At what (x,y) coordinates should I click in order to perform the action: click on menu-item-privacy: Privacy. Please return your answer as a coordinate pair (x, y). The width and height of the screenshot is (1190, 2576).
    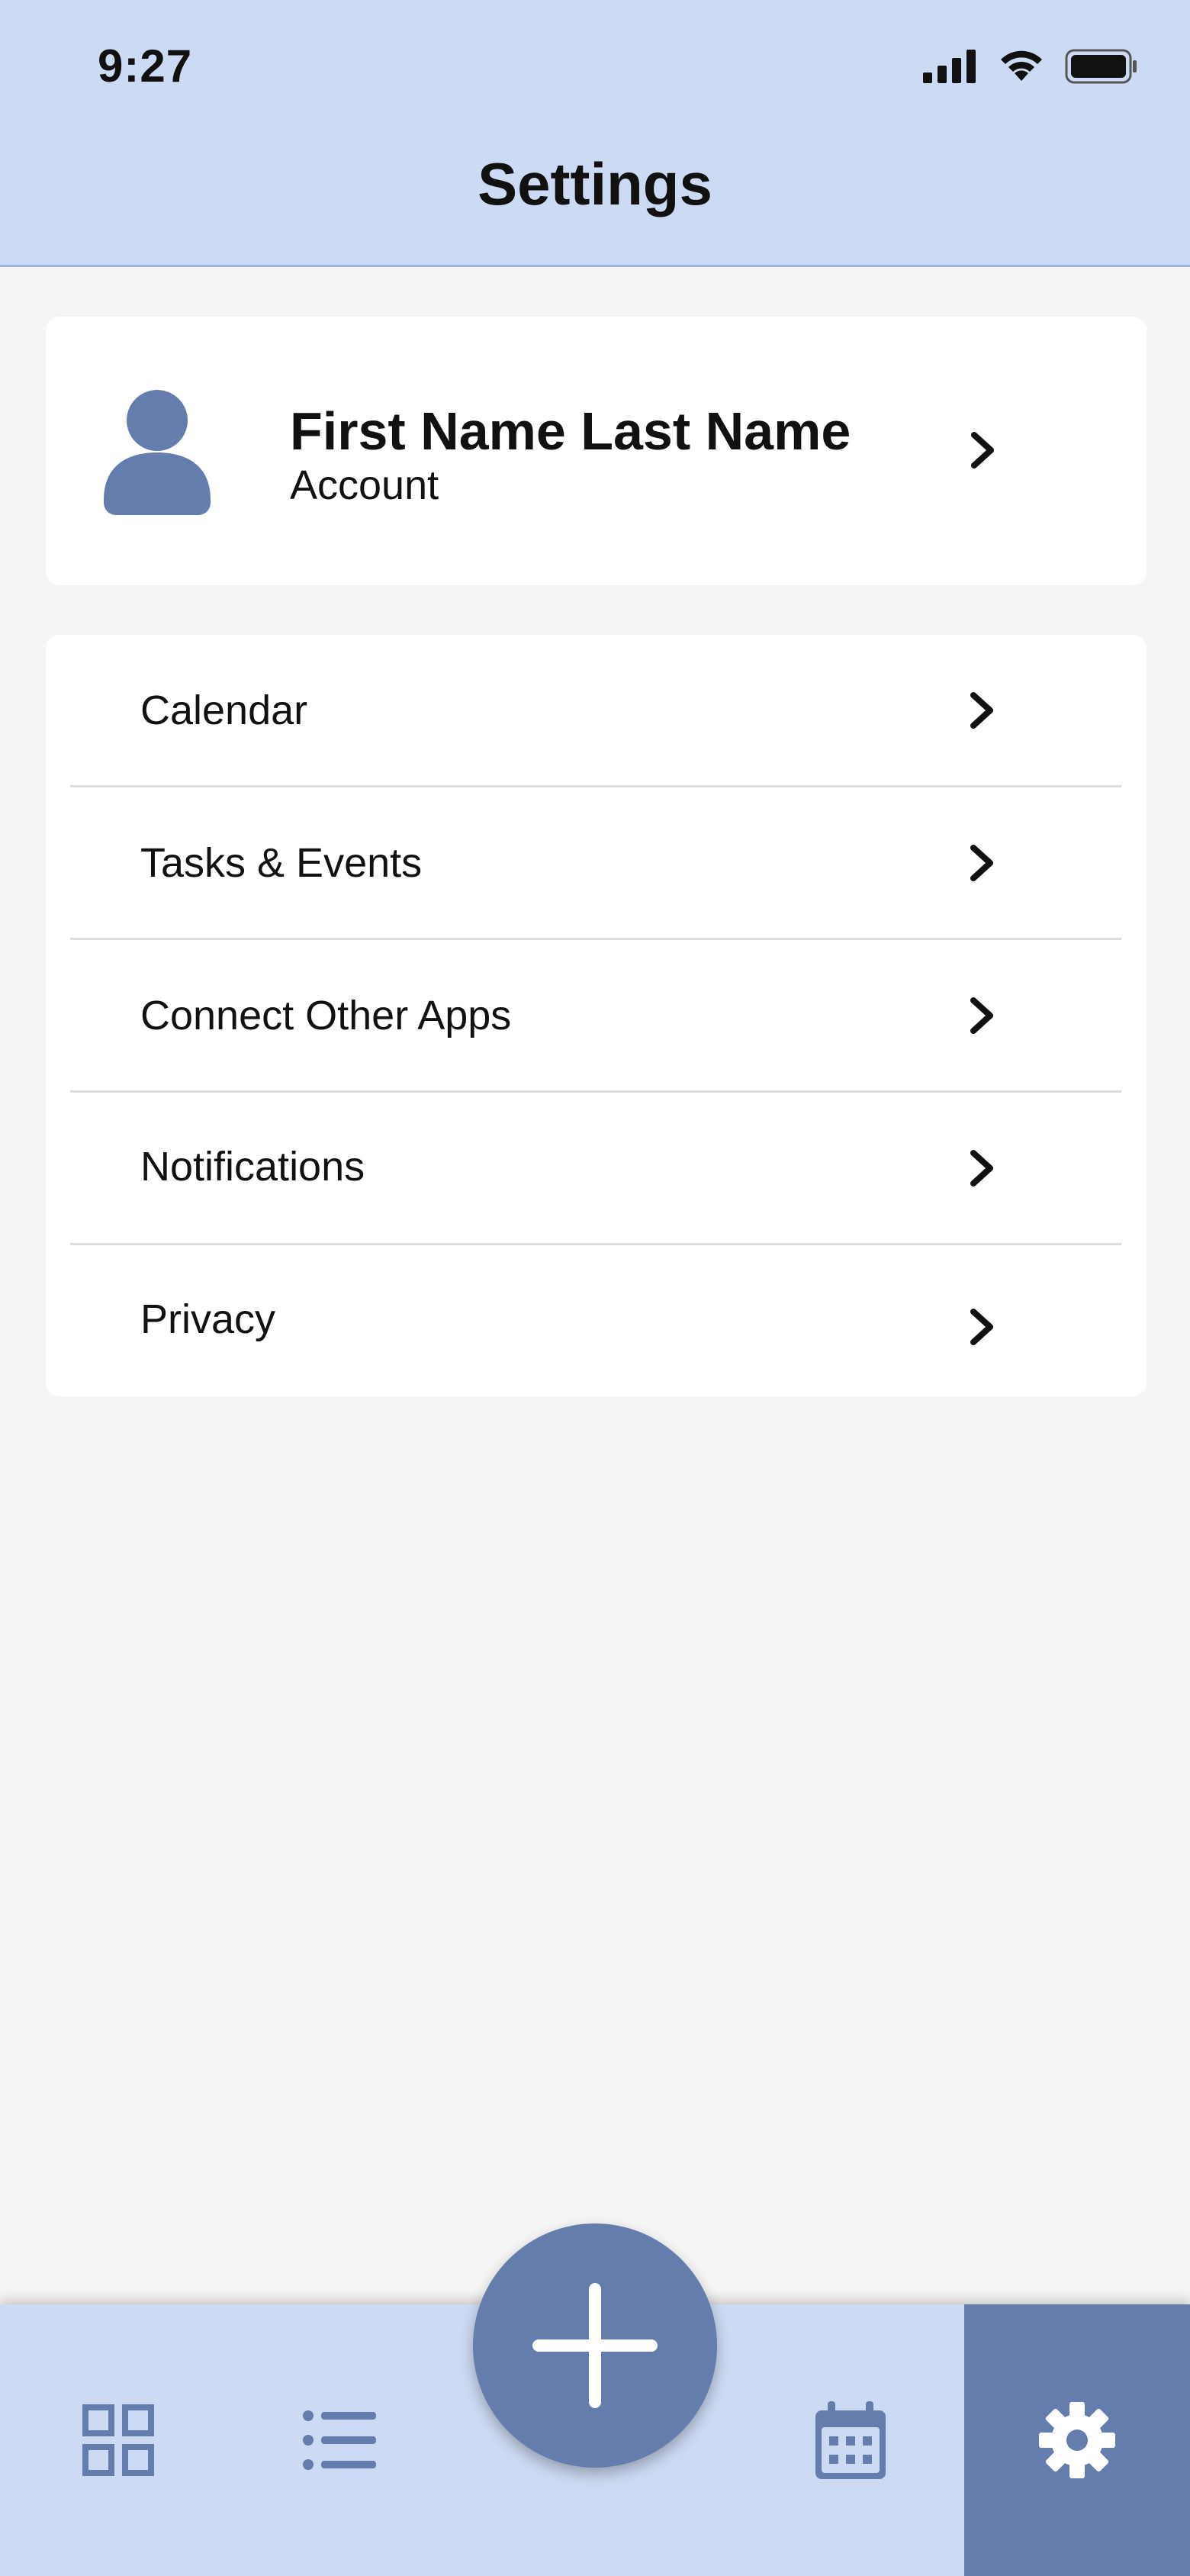
    Looking at the image, I should click on (595, 1321).